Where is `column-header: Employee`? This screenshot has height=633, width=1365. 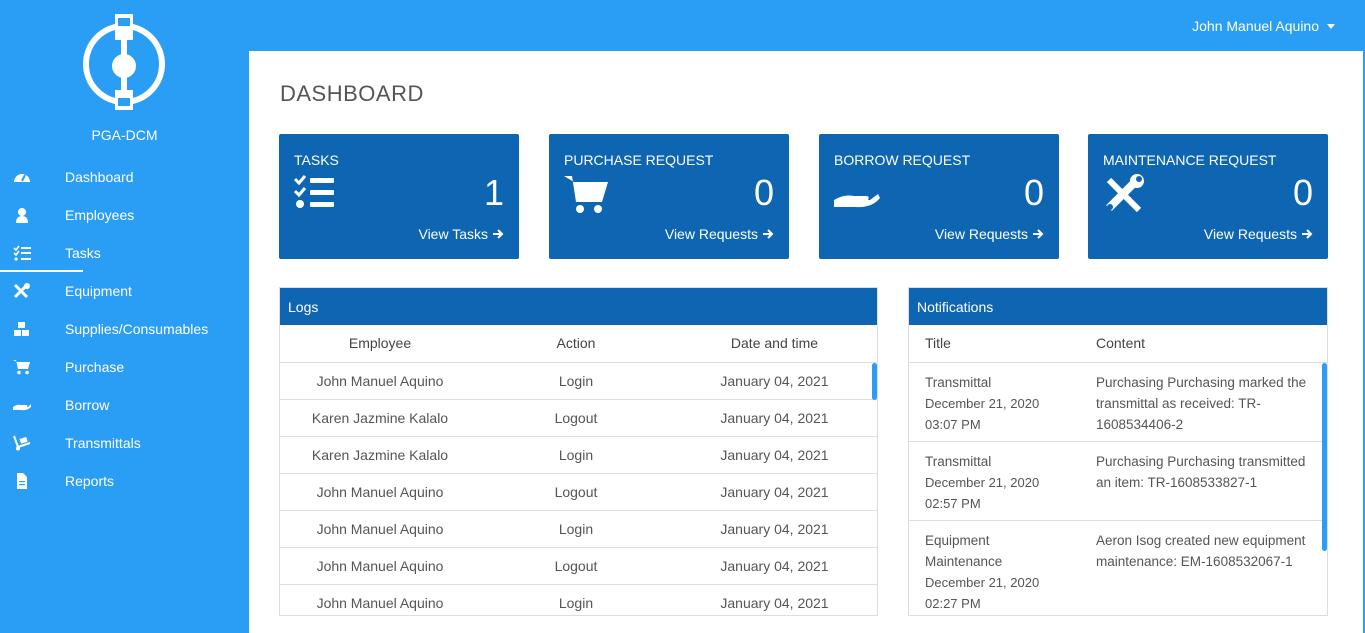
column-header: Employee is located at coordinates (380, 344).